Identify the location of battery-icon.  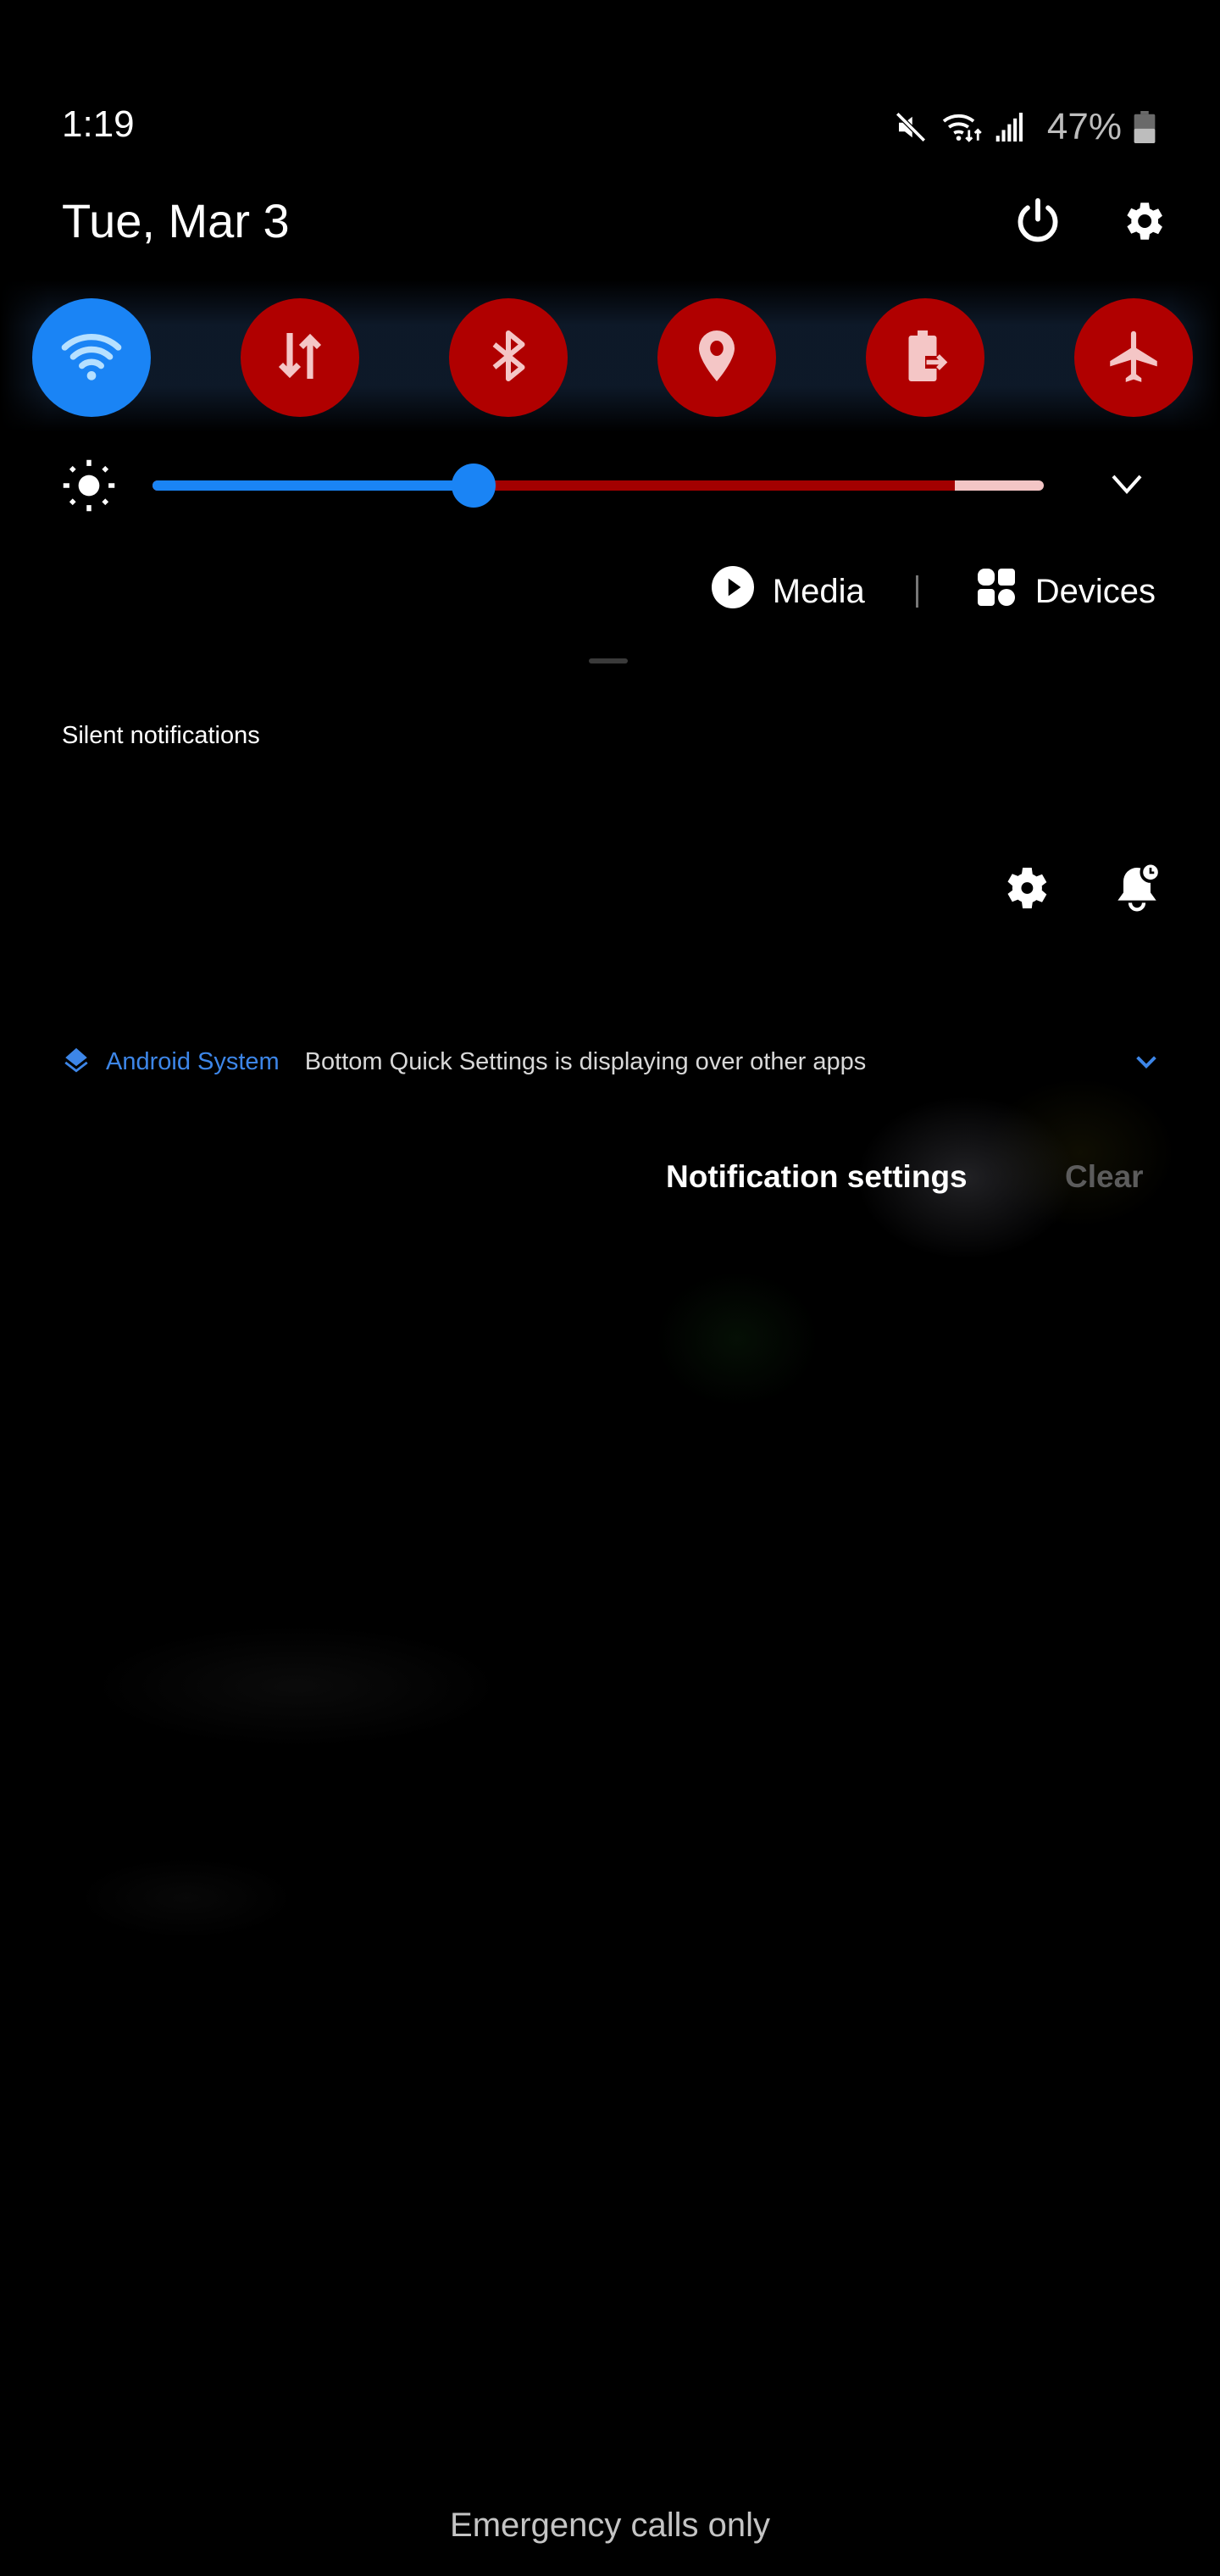
(1145, 127).